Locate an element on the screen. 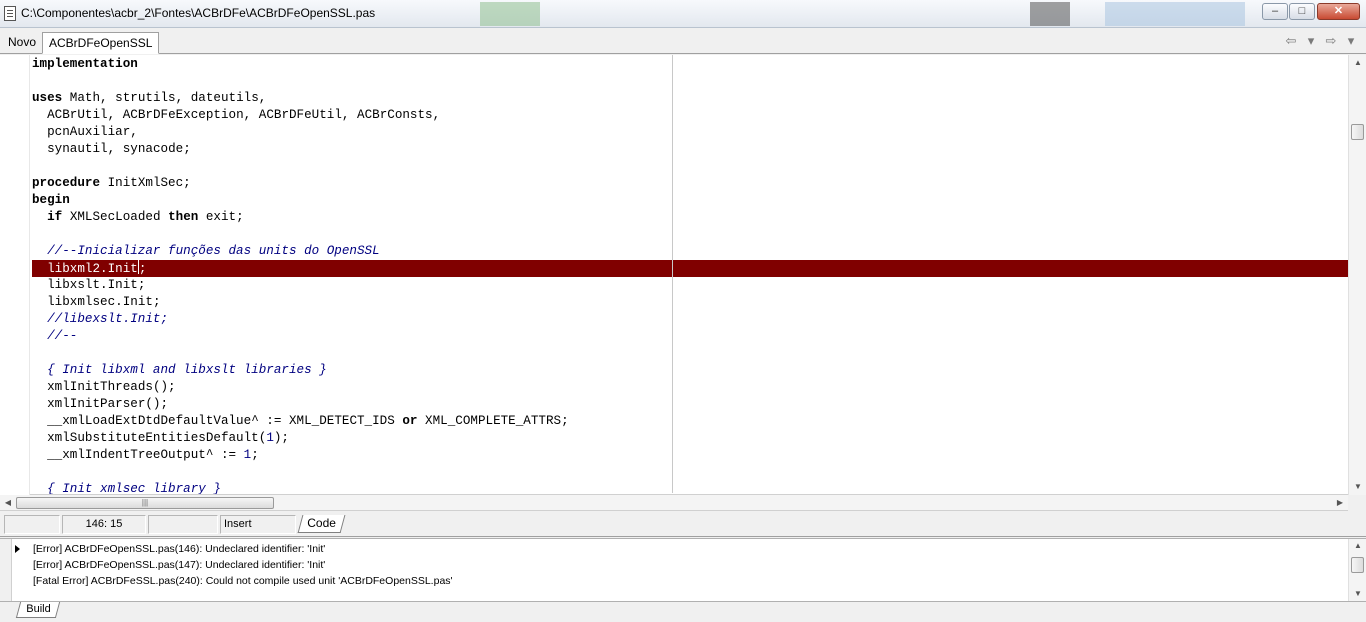 This screenshot has height=622, width=1366. tab-build: Build is located at coordinates (38, 610).